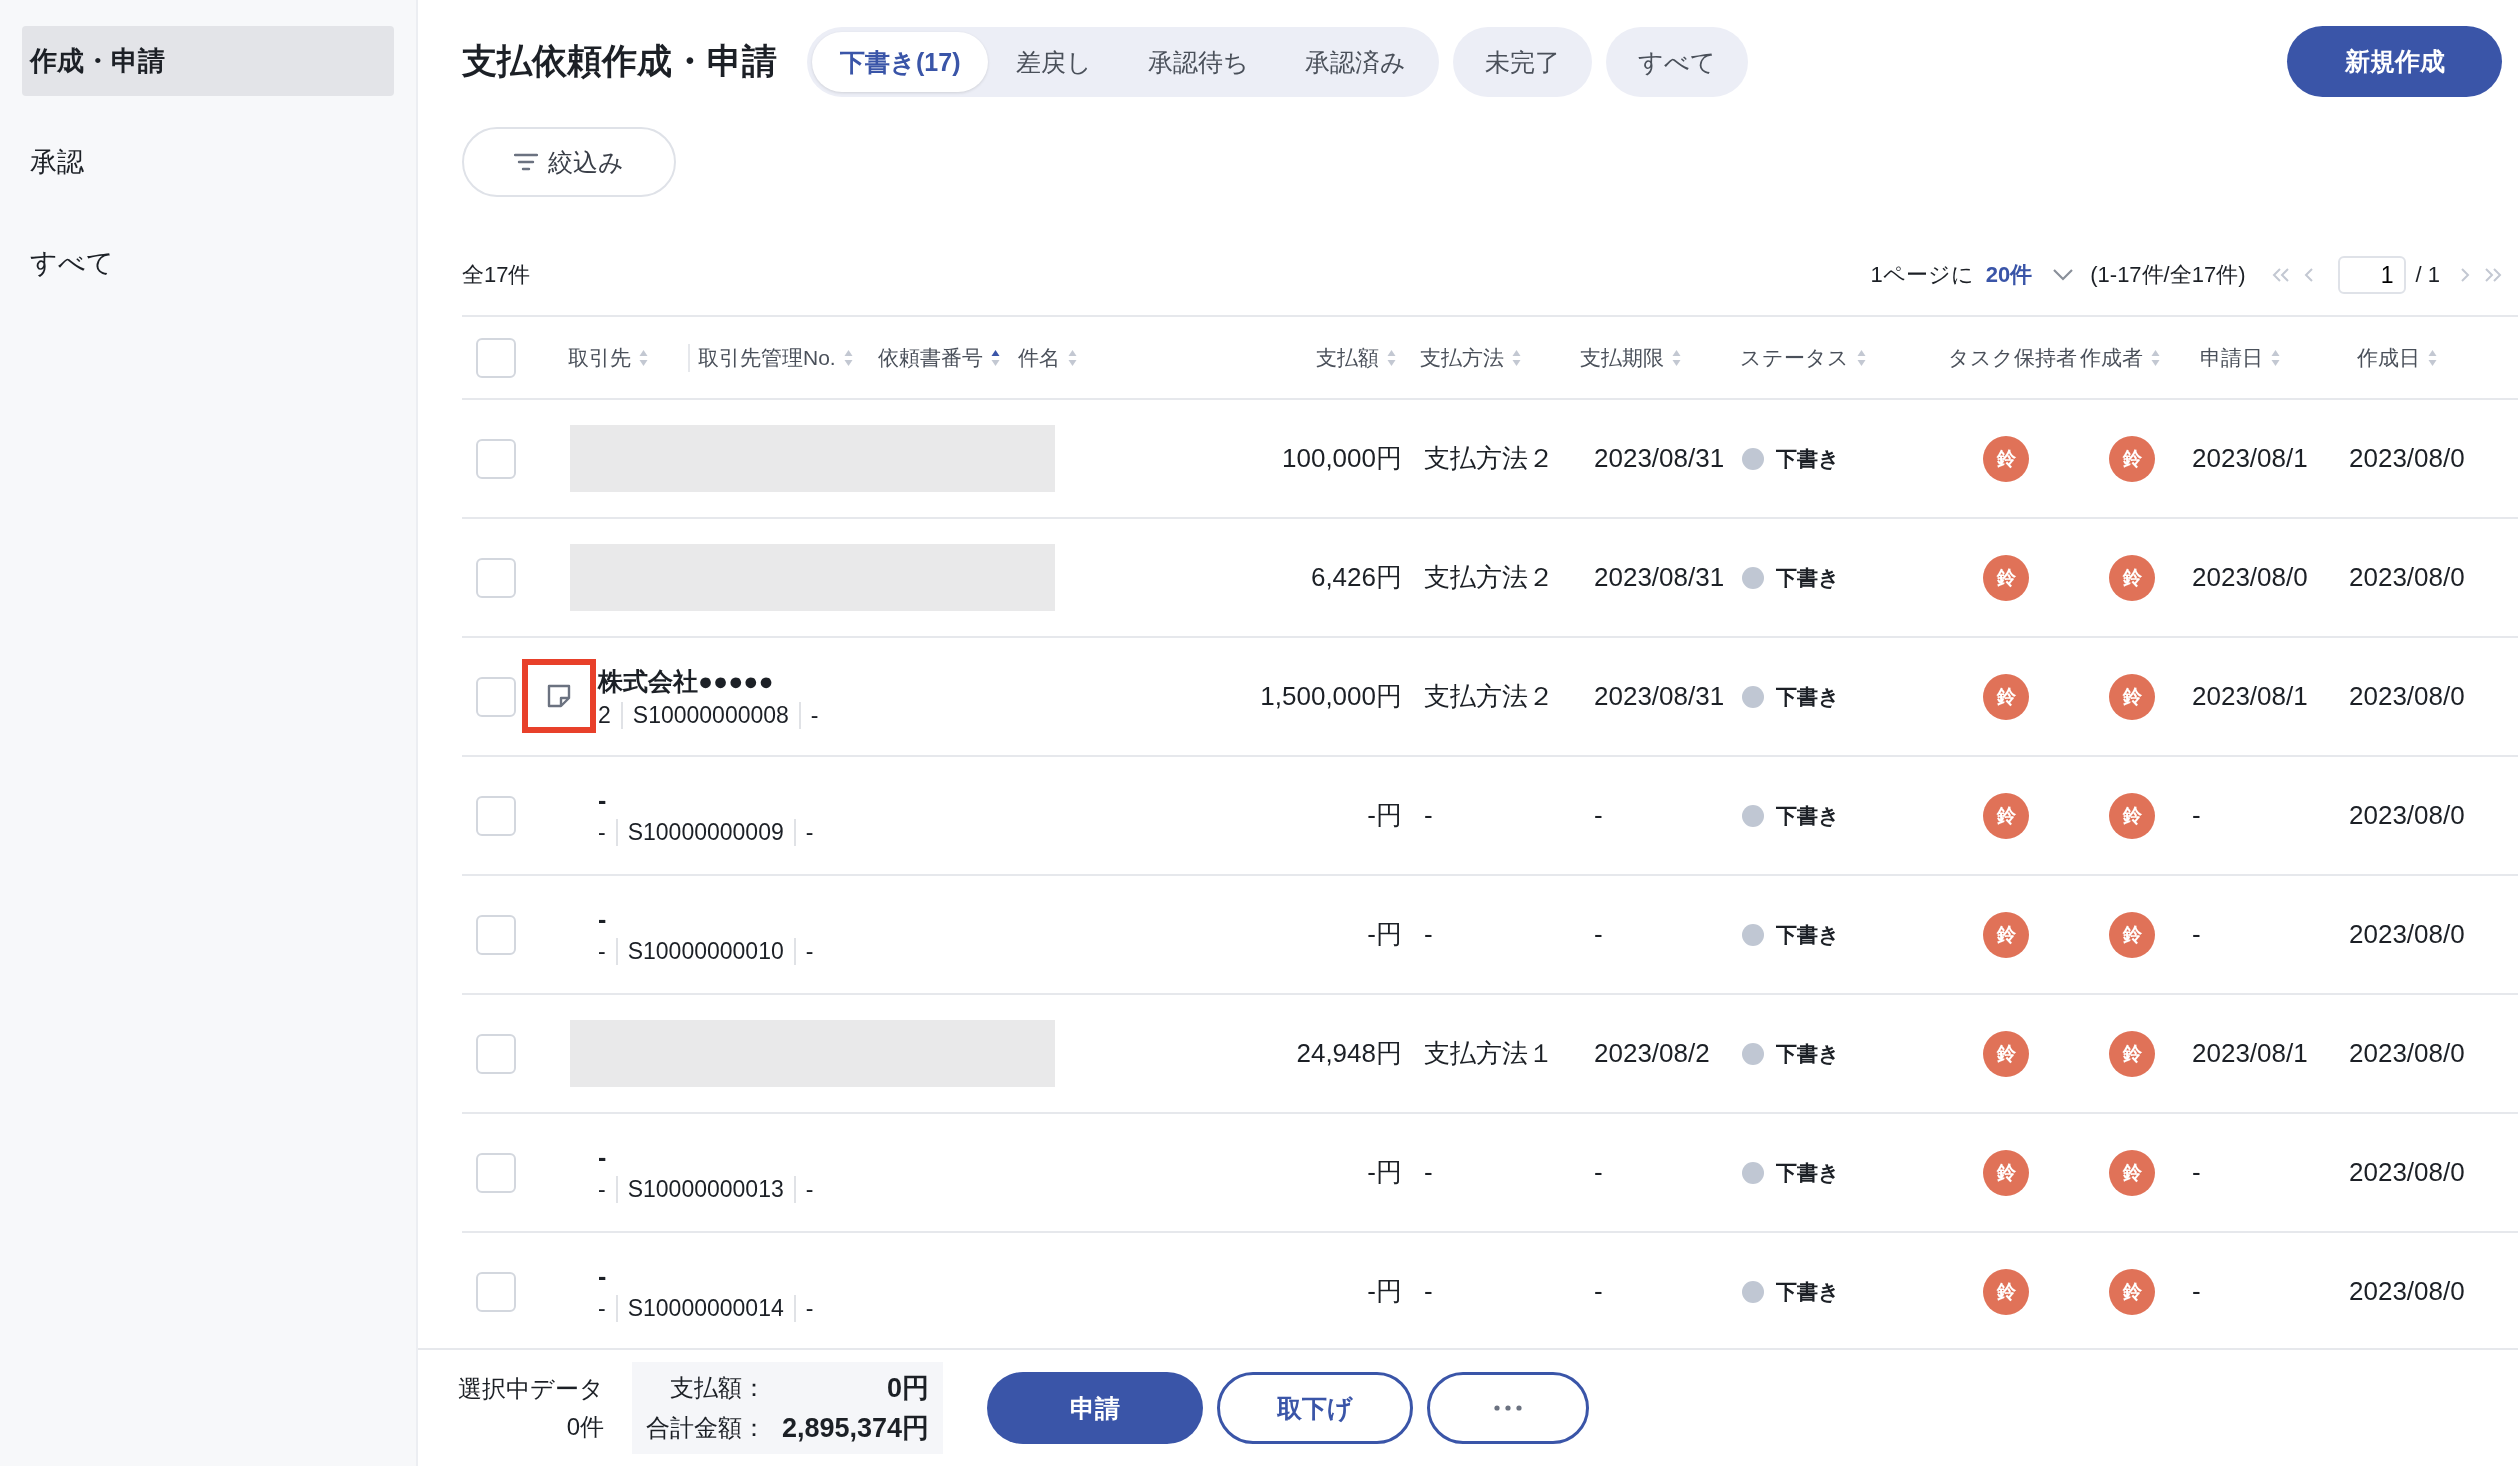 This screenshot has height=1466, width=2518. What do you see at coordinates (2196, 815) in the screenshot?
I see `date-cell: -` at bounding box center [2196, 815].